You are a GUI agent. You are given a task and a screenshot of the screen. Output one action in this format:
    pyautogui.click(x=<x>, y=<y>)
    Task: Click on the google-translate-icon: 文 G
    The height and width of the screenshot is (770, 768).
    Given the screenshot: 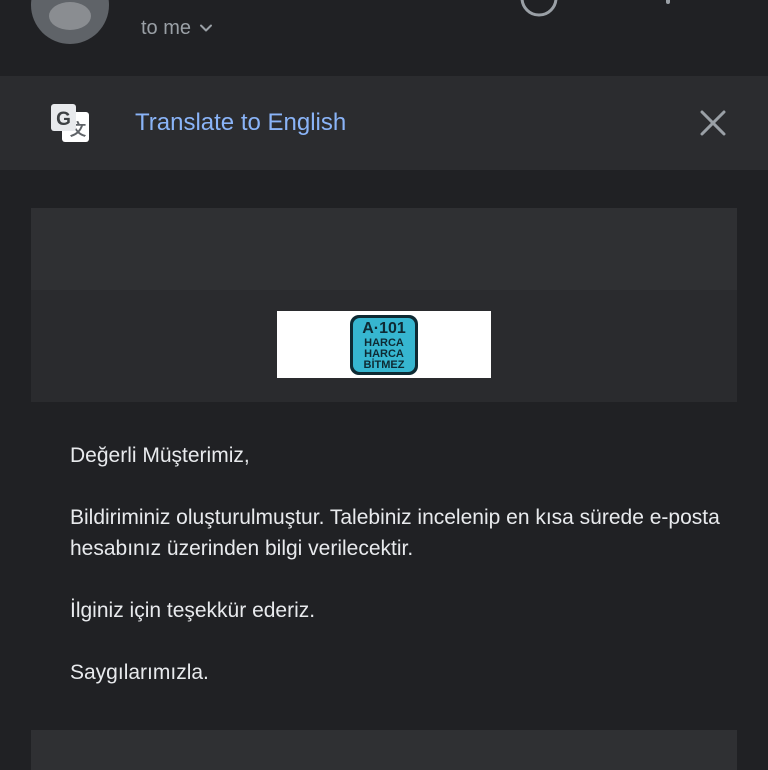 What is the action you would take?
    pyautogui.click(x=70, y=123)
    